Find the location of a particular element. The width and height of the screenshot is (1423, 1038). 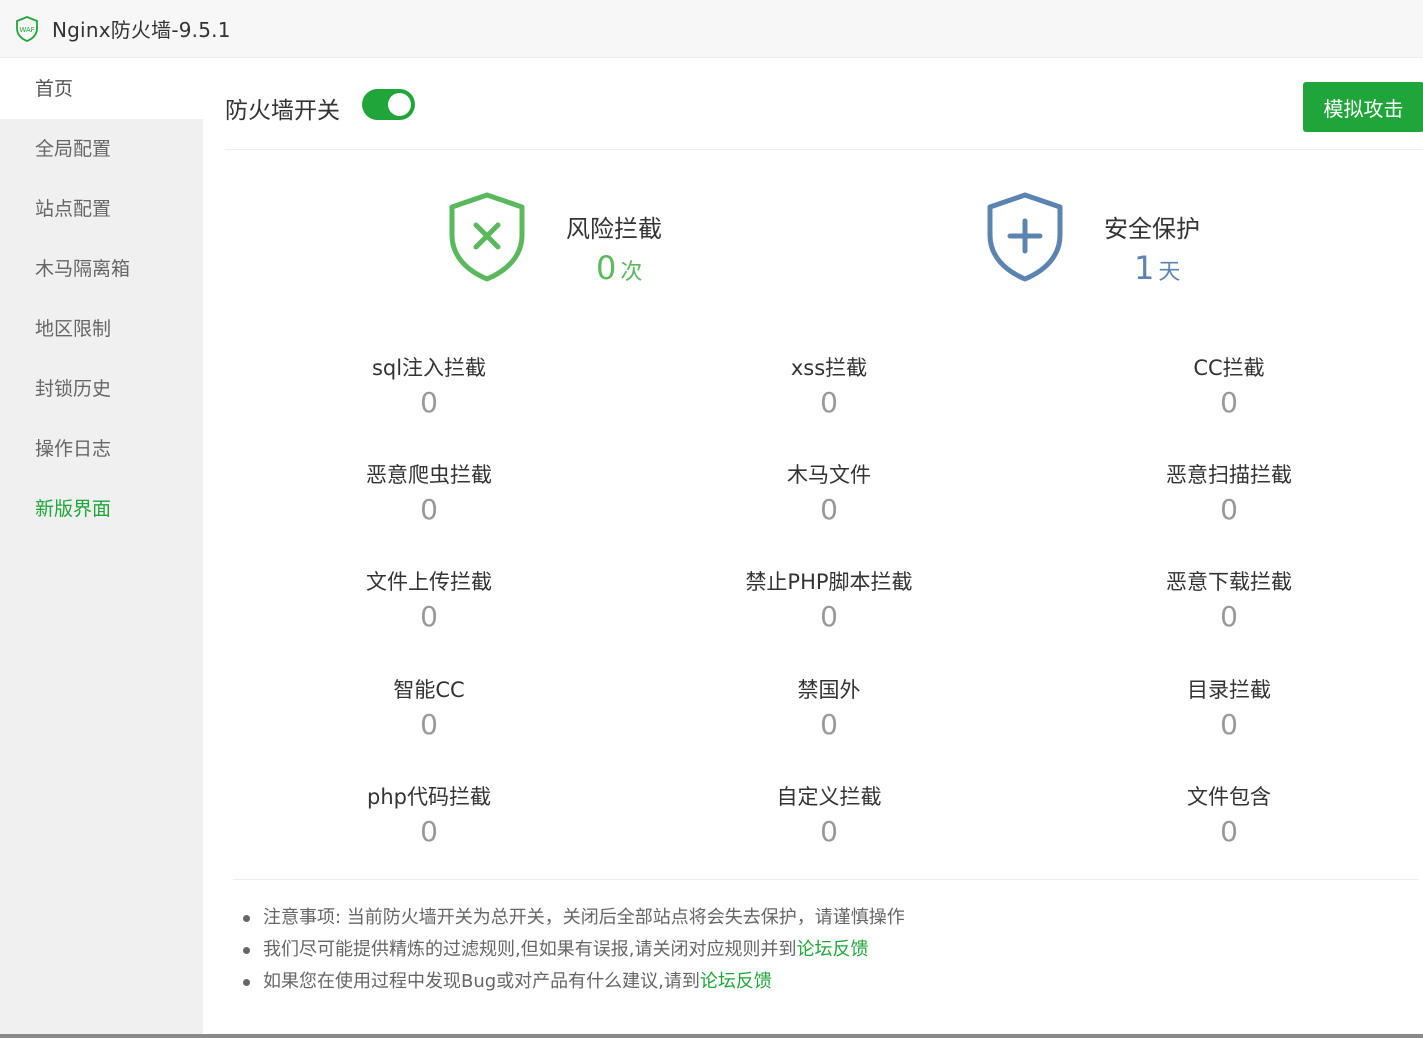

risk-stat-value: 0次 is located at coordinates (619, 268).